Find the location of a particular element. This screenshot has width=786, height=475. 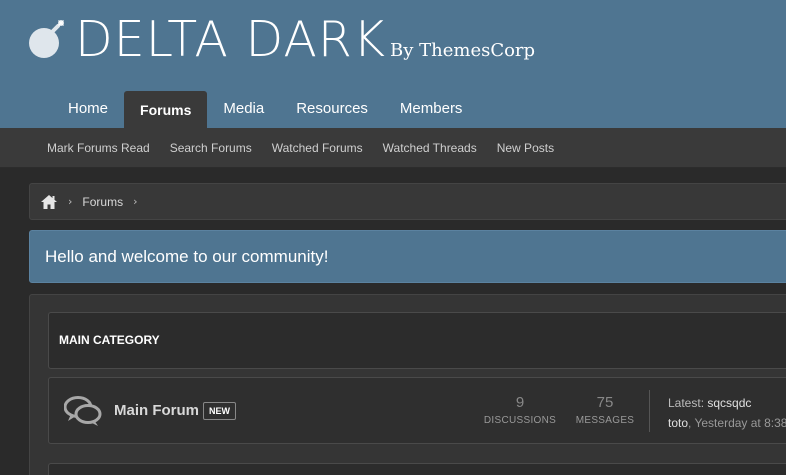

breadcrumb: › Forums › is located at coordinates (407, 201).